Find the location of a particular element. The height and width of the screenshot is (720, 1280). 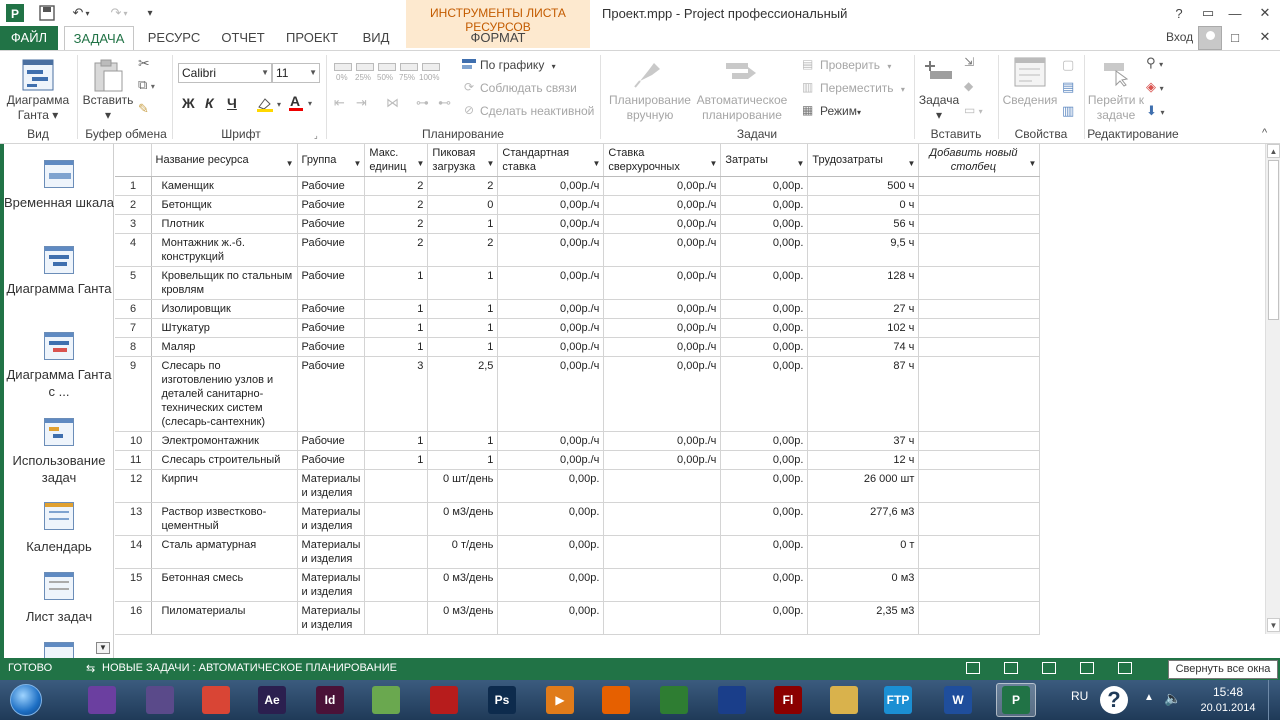

max-units-cell: 3 is located at coordinates (396, 394).